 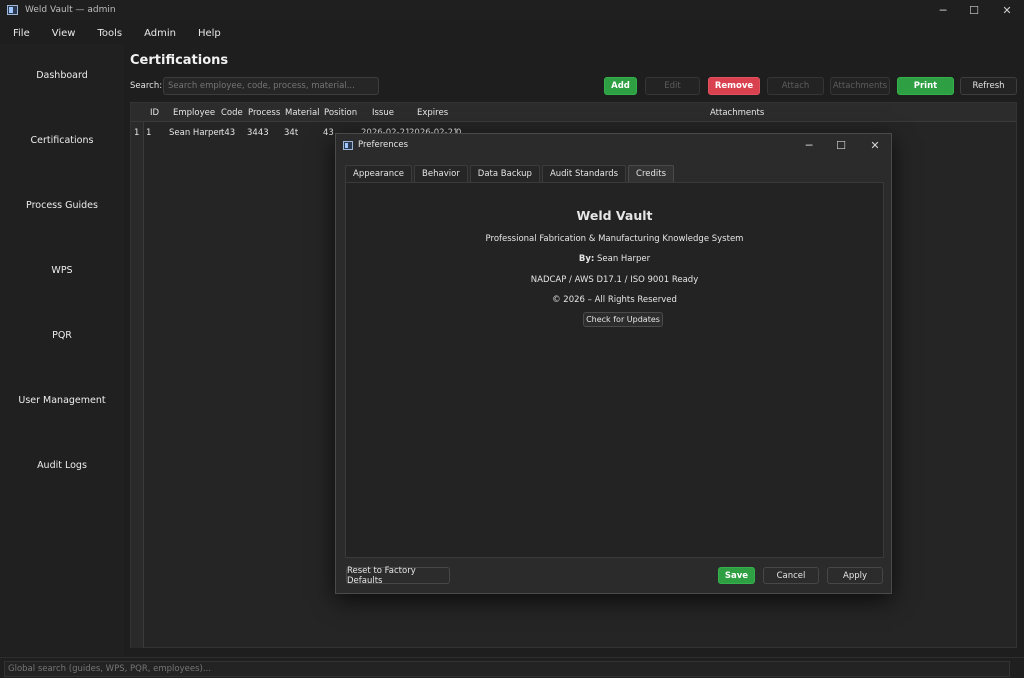 I want to click on column-header-material: Material, so click(x=302, y=113).